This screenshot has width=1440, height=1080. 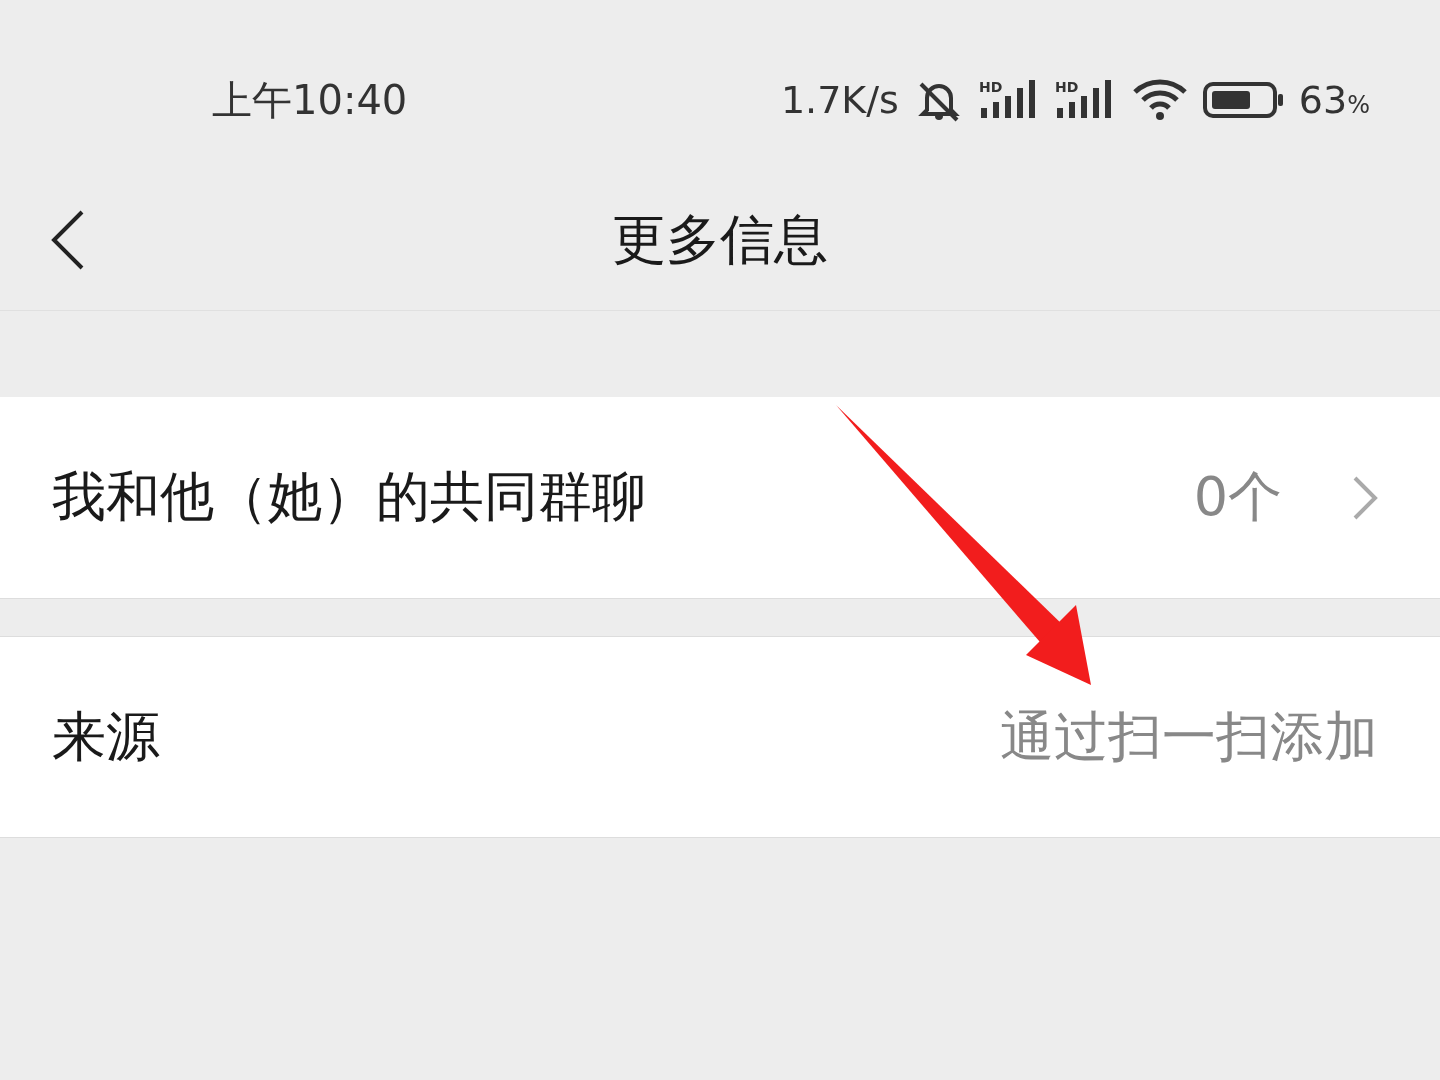 What do you see at coordinates (68, 240) in the screenshot?
I see `back-button` at bounding box center [68, 240].